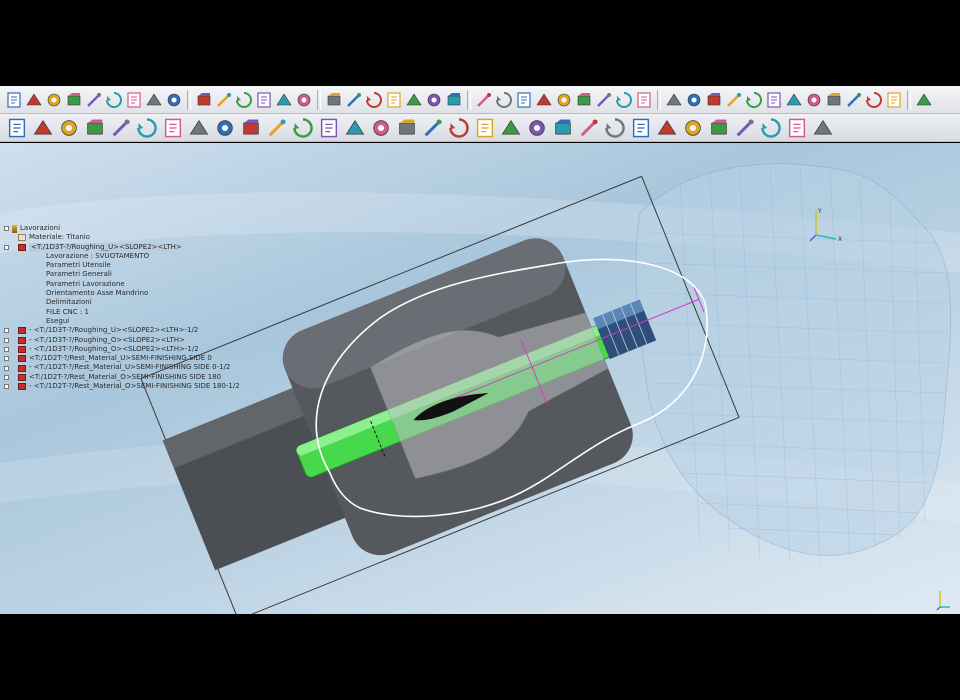  Describe the element at coordinates (674, 100) in the screenshot. I see `cube-1-icon` at that location.